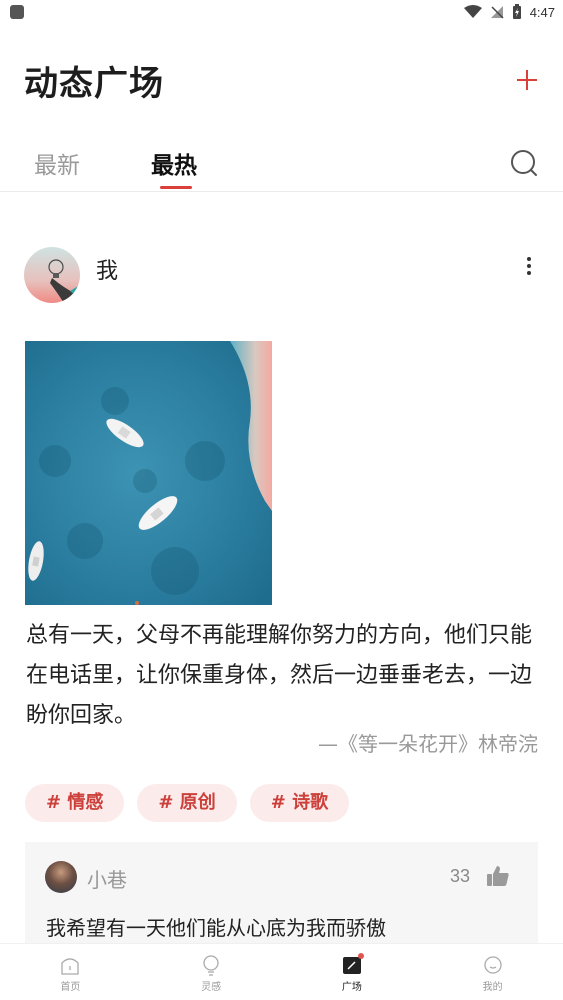 This screenshot has height=1000, width=563. I want to click on post-author: 我, so click(107, 269).